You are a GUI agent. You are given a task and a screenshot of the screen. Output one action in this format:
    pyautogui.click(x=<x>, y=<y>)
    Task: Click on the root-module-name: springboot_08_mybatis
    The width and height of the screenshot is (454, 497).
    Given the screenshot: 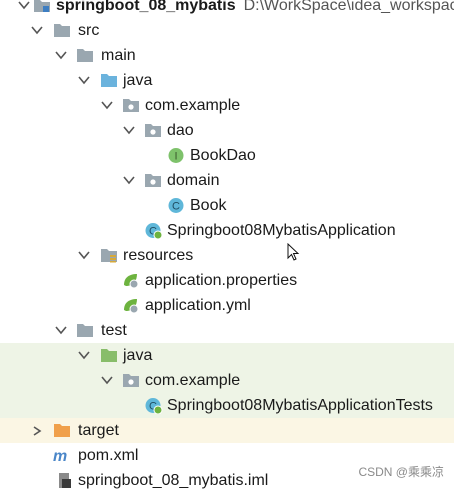 What is the action you would take?
    pyautogui.click(x=146, y=7)
    